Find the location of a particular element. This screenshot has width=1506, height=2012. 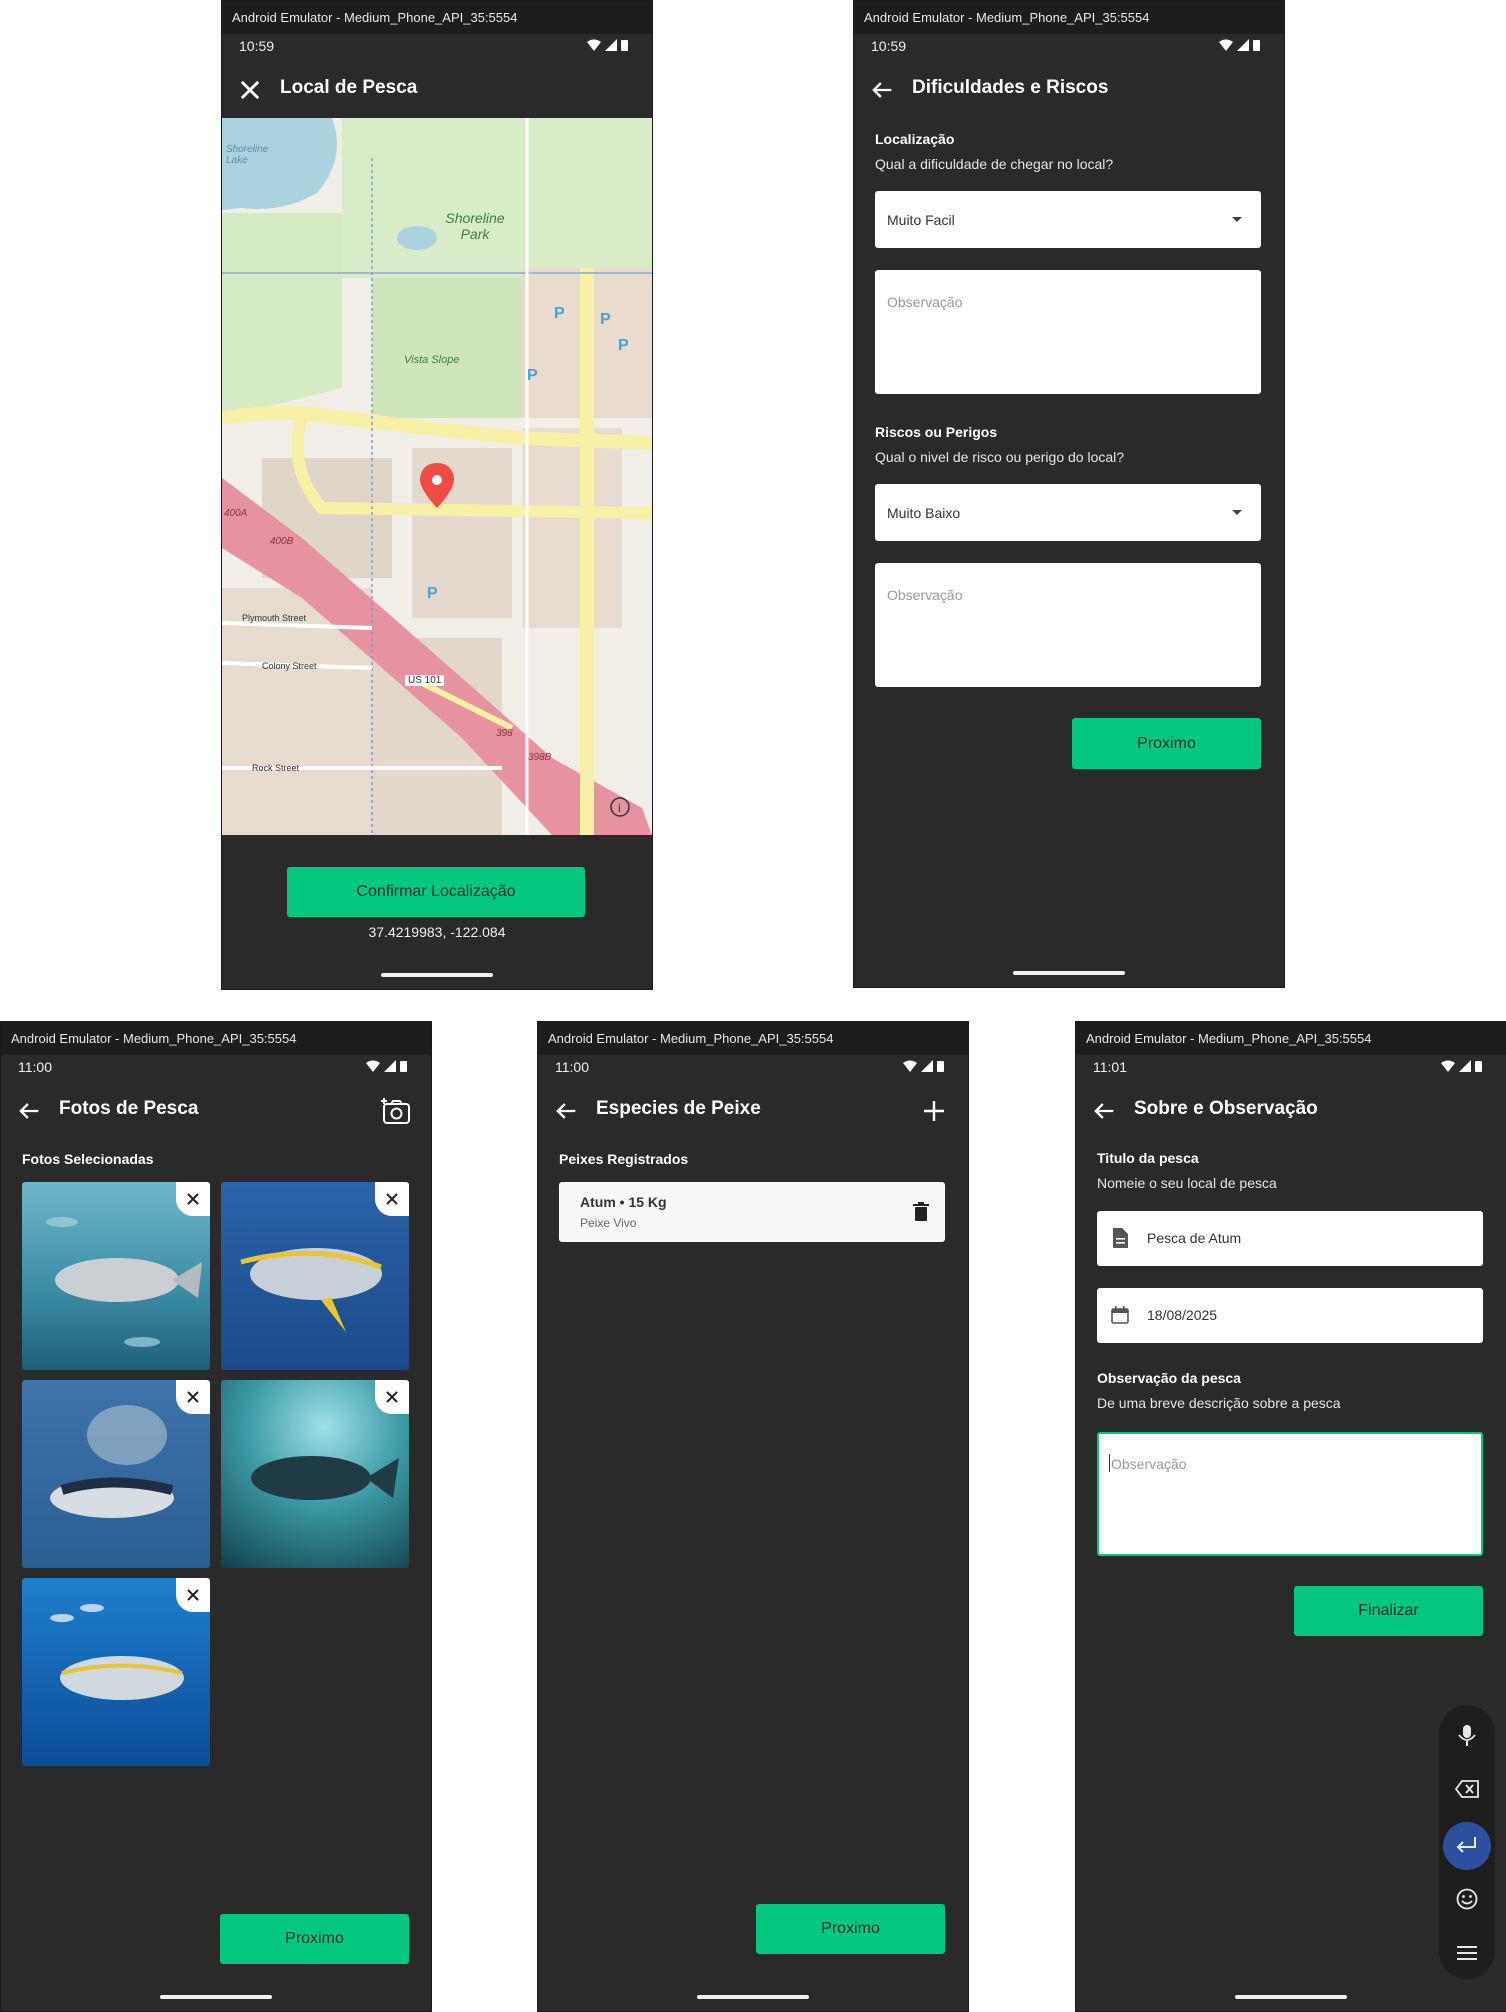

status-time: 11:01 is located at coordinates (1110, 1067).